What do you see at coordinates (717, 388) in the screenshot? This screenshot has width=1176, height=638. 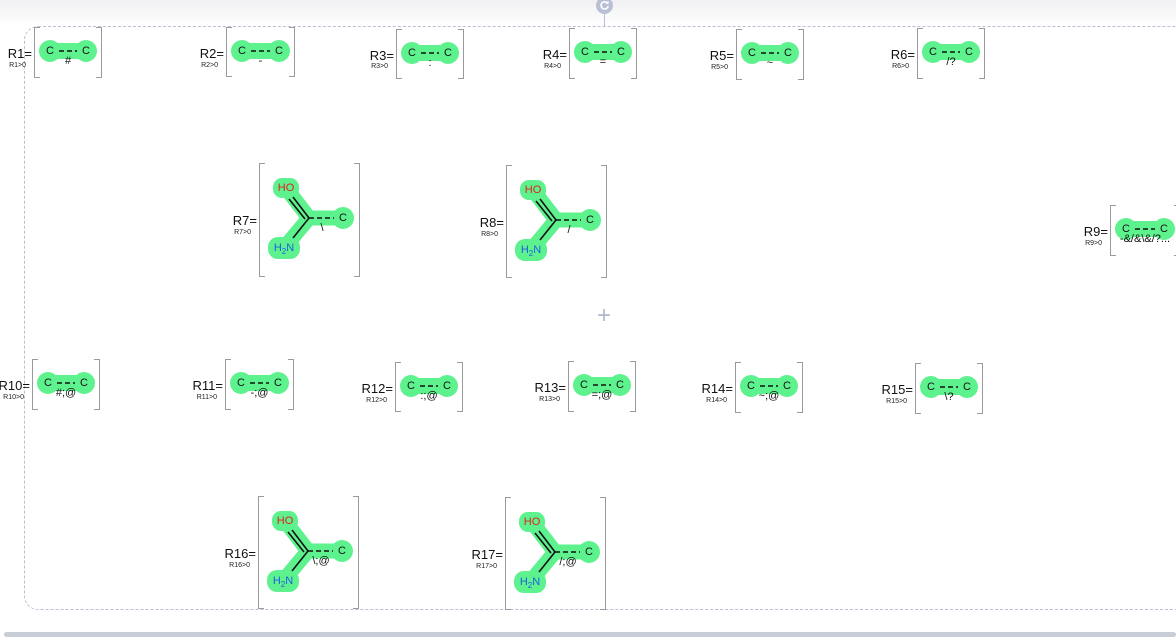 I see `r-group-label: R14=` at bounding box center [717, 388].